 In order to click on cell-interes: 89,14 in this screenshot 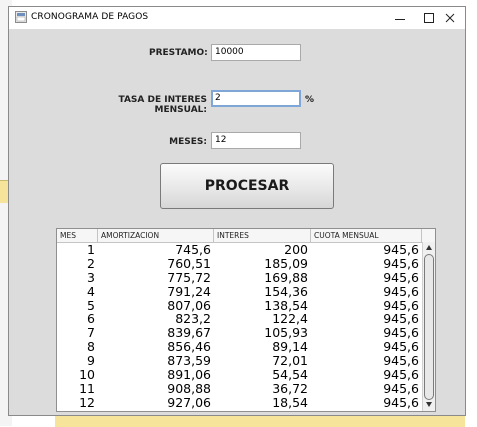, I will do `click(290, 347)`.